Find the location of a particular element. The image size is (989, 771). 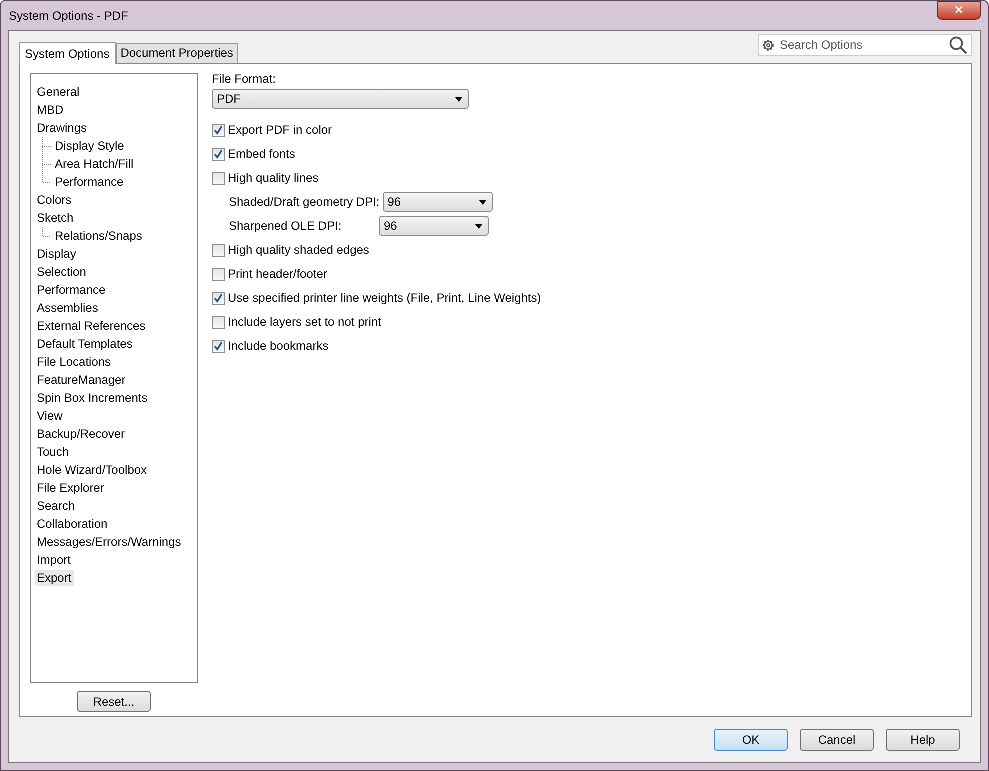

dpi-label: Sharpened OLE DPI: is located at coordinates (286, 226).